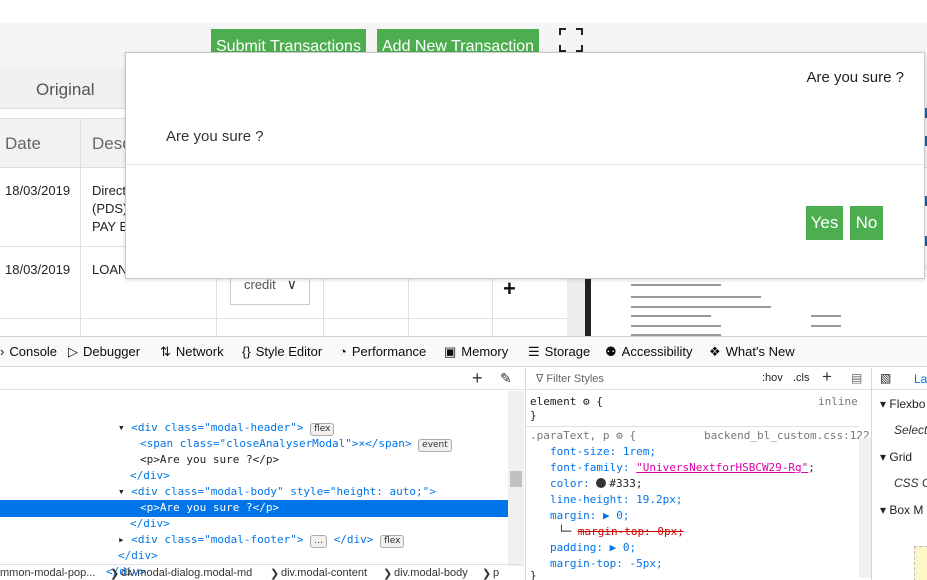 This screenshot has height=580, width=927. I want to click on filter-icon: ∇, so click(541, 379).